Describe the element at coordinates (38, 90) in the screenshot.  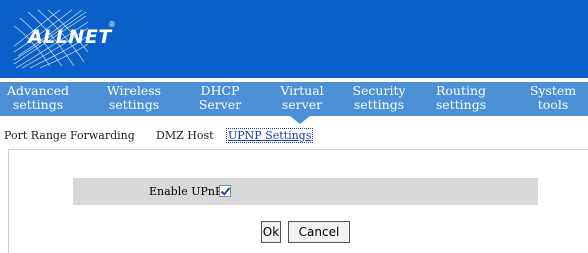
I see `nav-label-line1: Advanced` at that location.